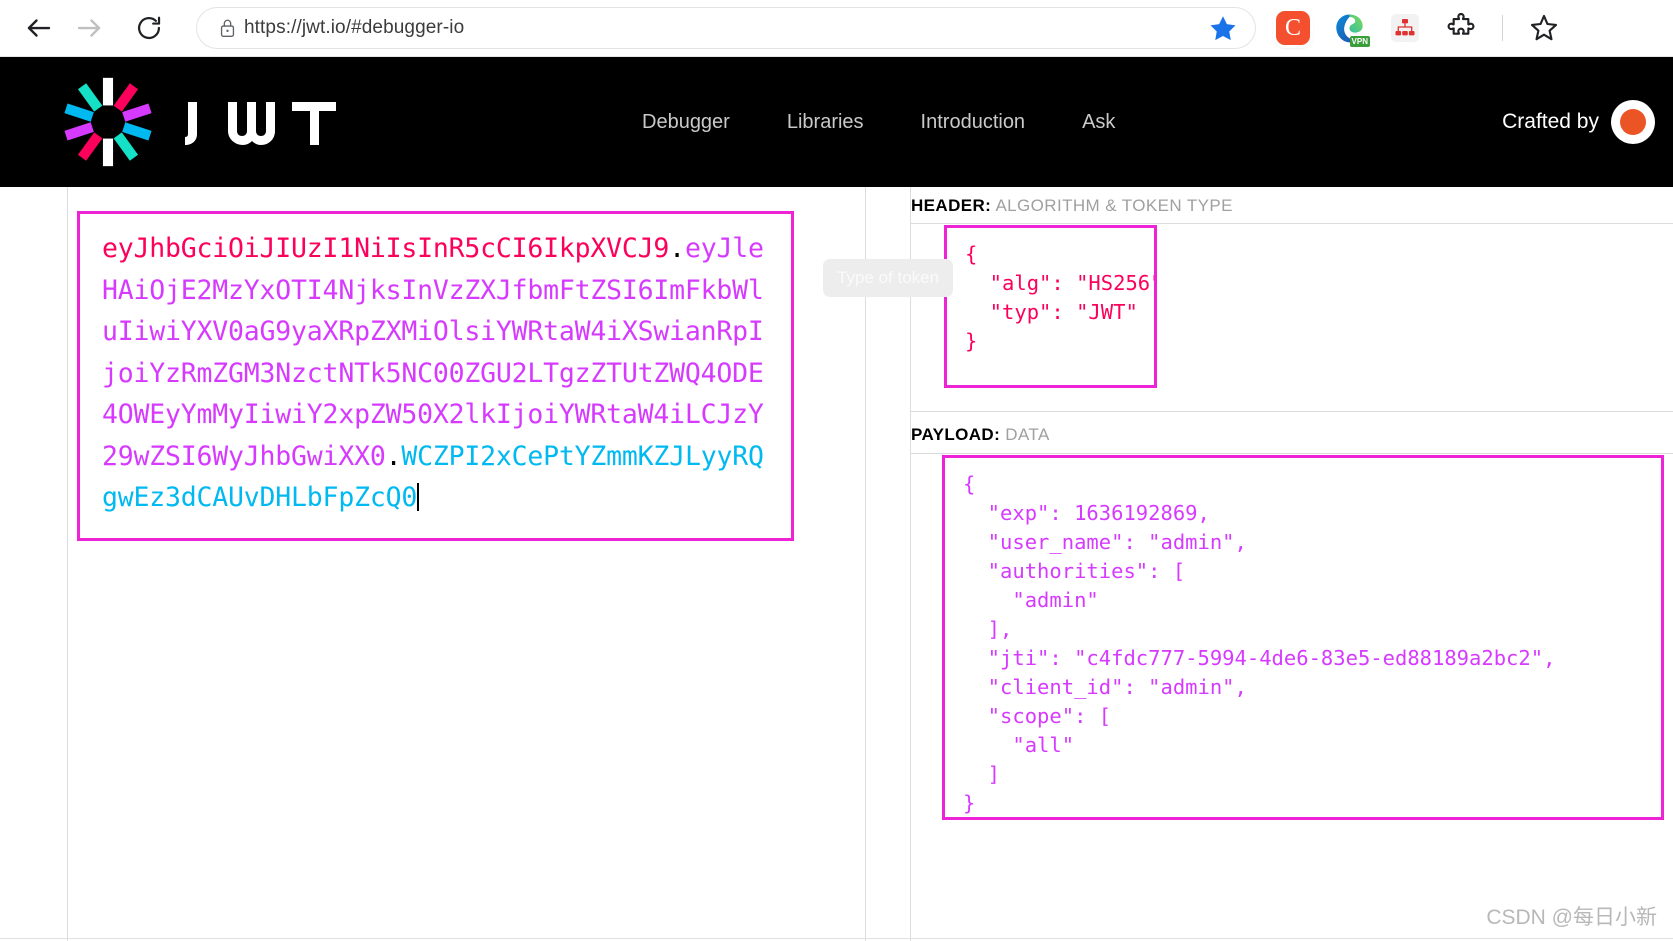 The height and width of the screenshot is (941, 1673). I want to click on browser-toolbar: https://jwt.io/#debugger-io C VPN, so click(836, 28).